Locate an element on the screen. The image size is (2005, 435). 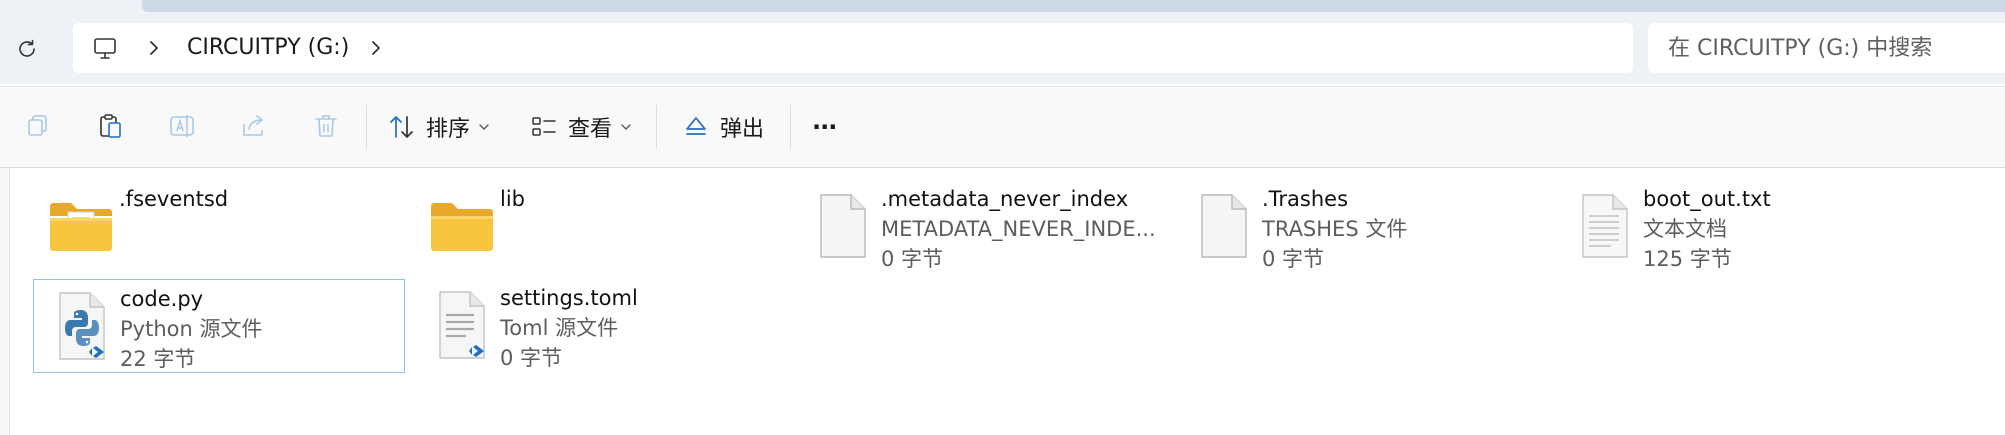
file-type: Python 源文件 is located at coordinates (191, 329).